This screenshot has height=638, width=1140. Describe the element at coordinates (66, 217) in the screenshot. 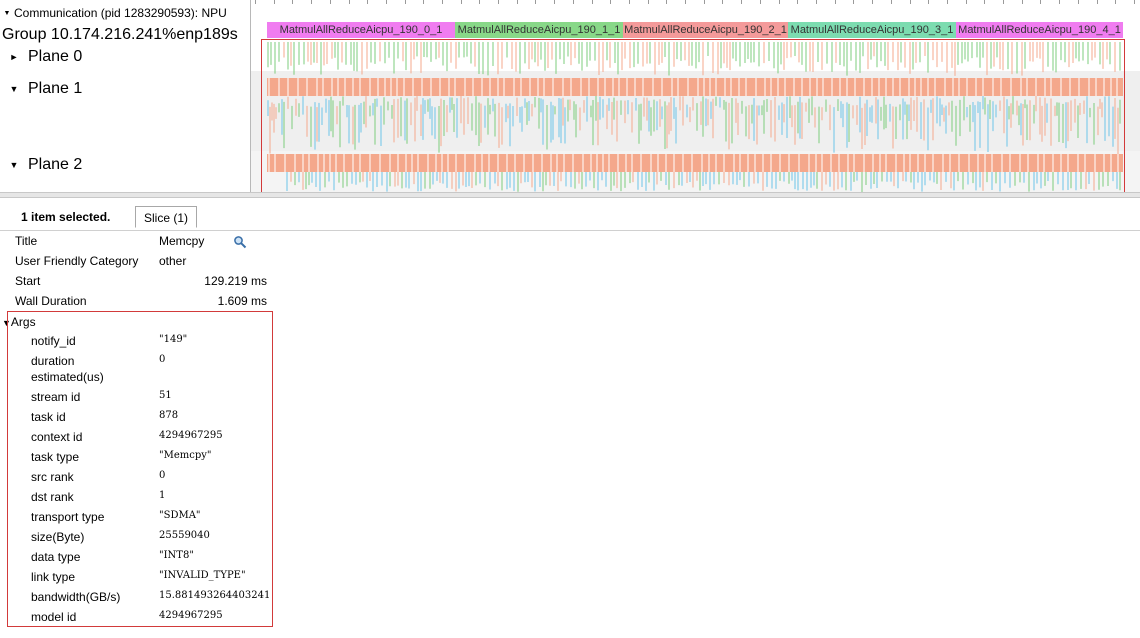

I see `selection-summary: 1 item selected.` at that location.